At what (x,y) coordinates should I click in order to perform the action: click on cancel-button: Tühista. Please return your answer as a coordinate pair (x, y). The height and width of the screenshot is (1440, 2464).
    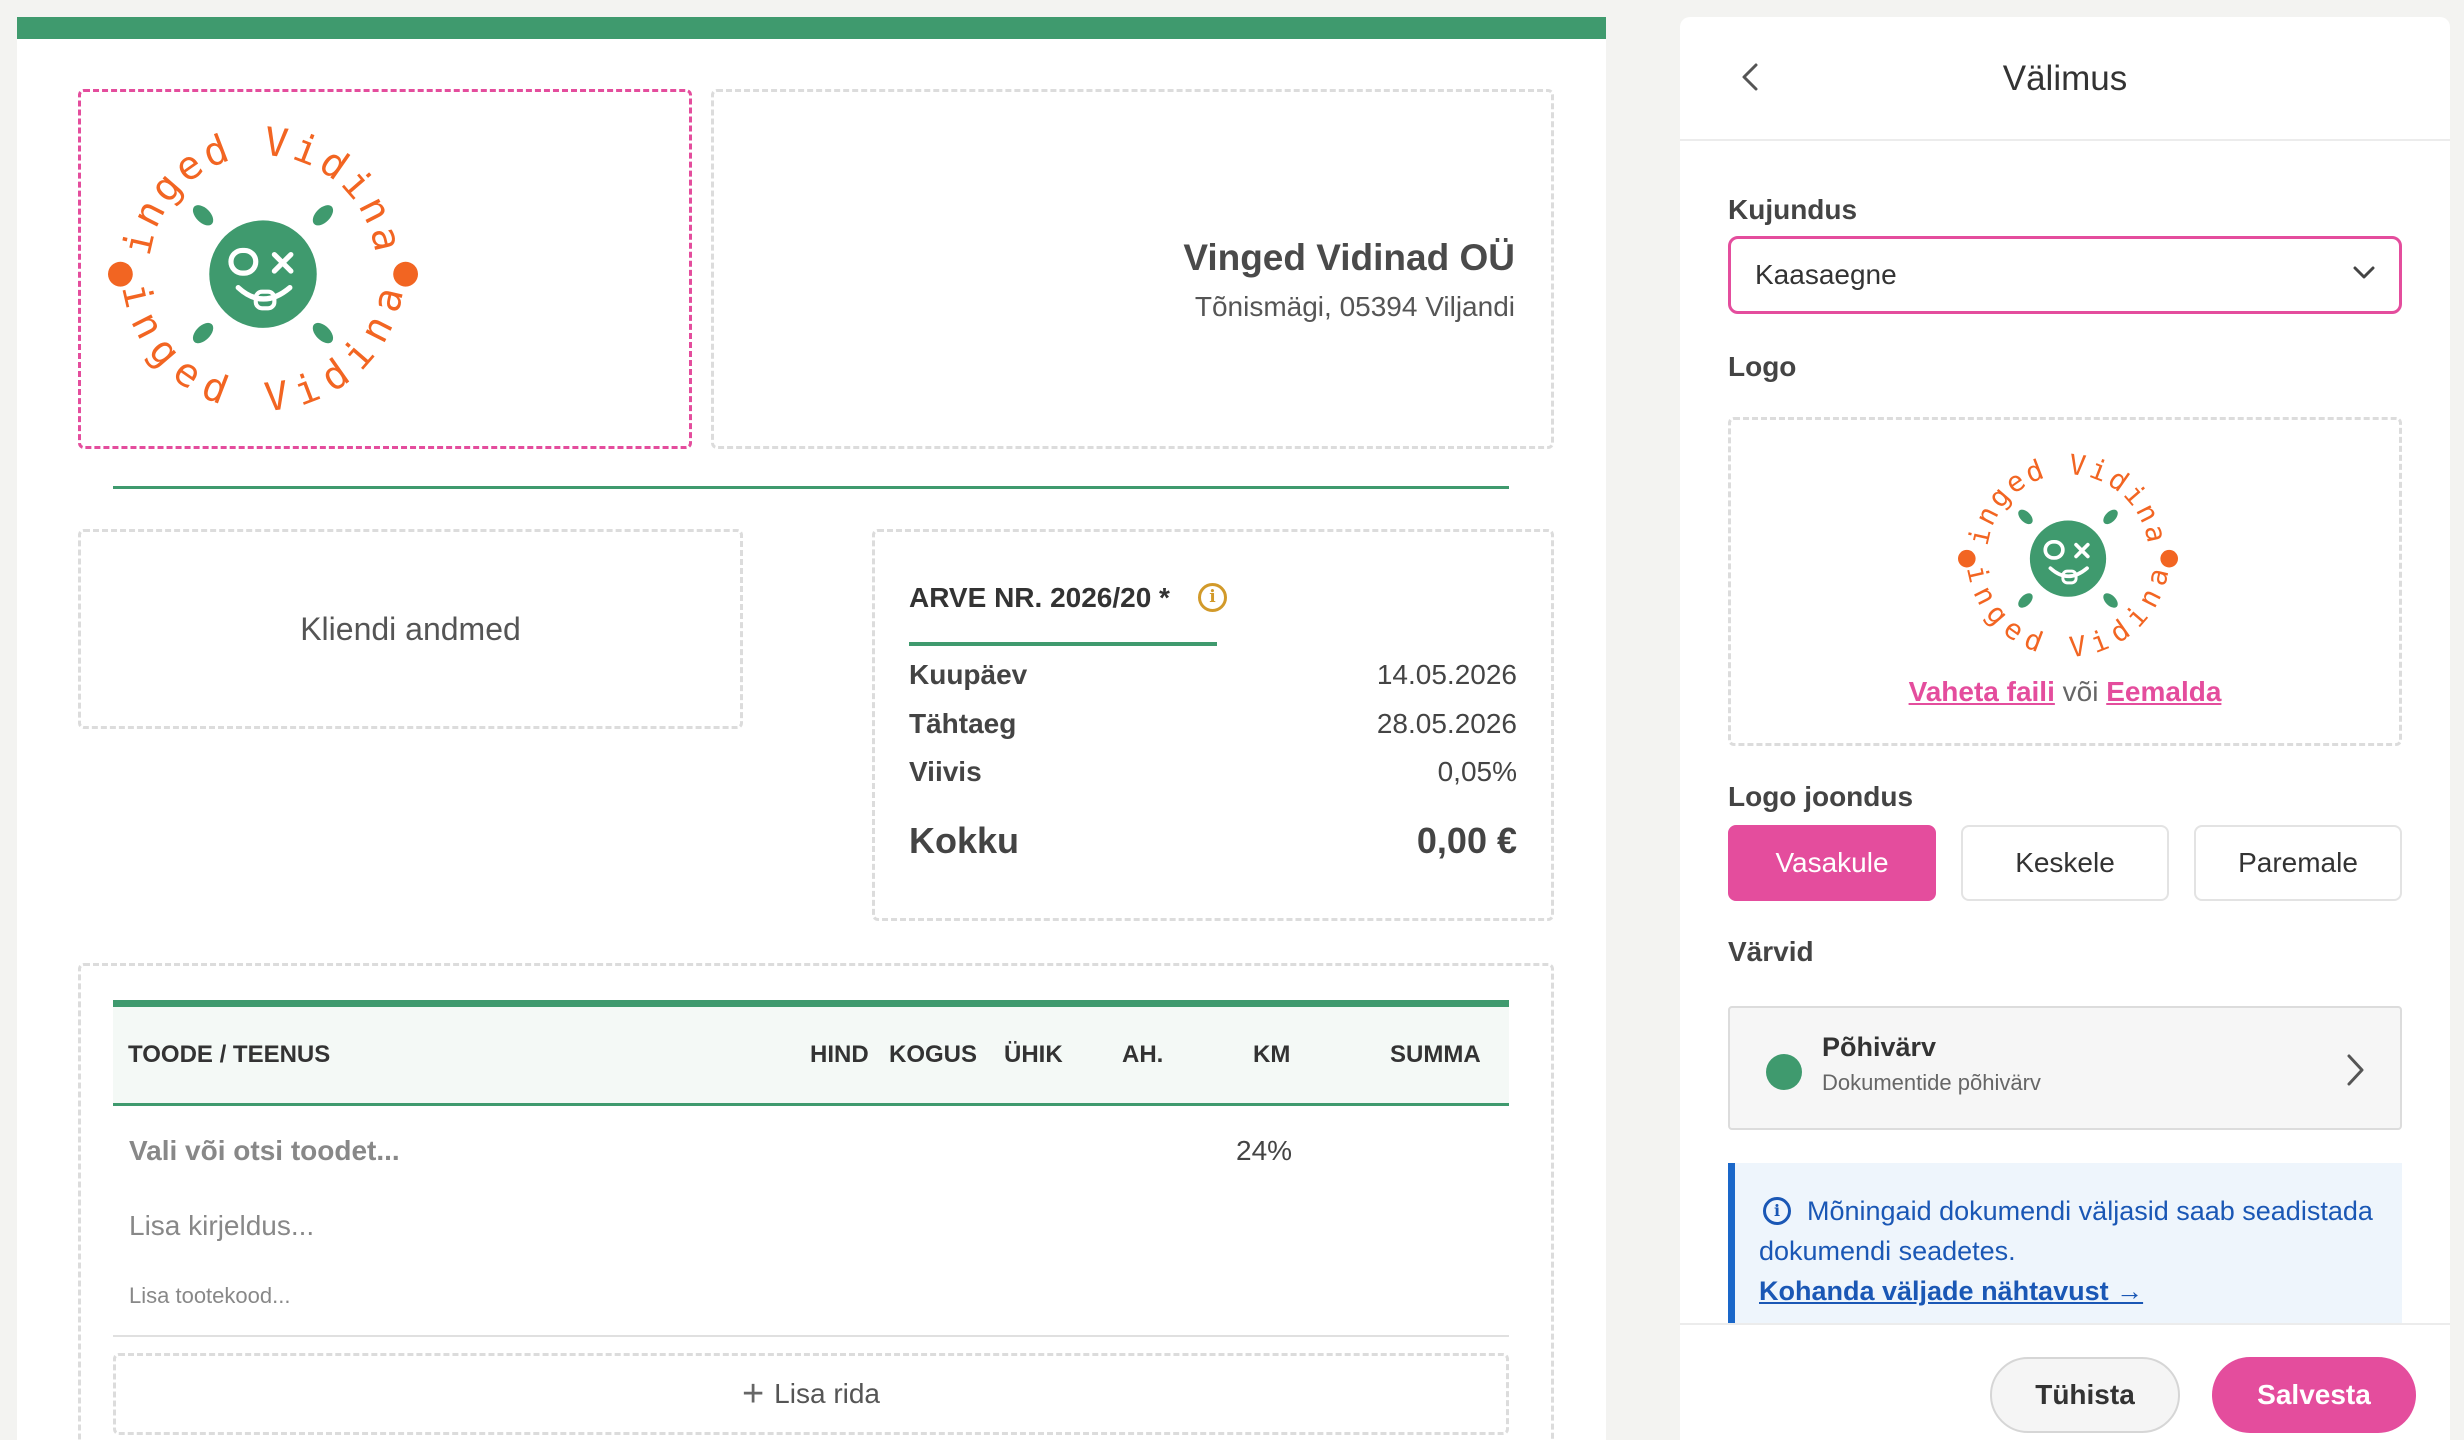
    Looking at the image, I should click on (2085, 1395).